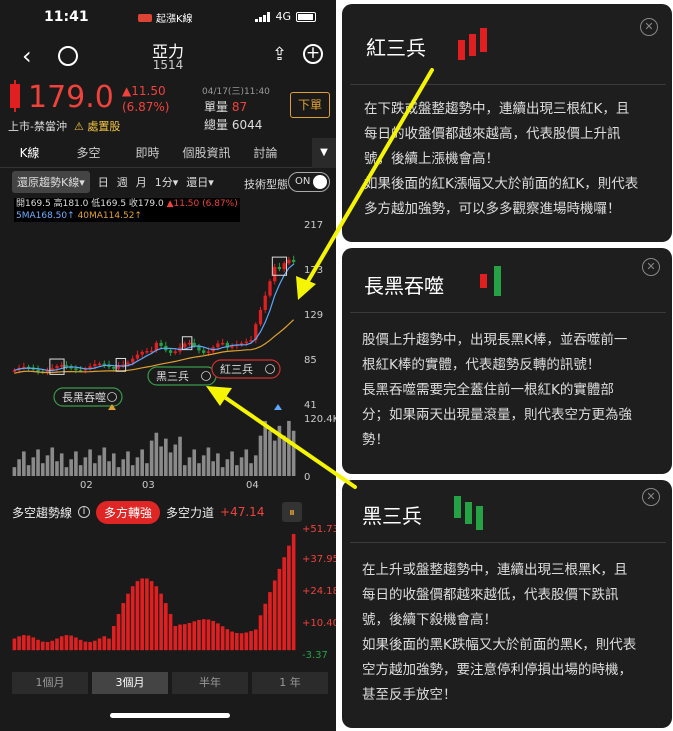 The image size is (673, 731). Describe the element at coordinates (319, 623) in the screenshot. I see `indicator-tick: +10.40` at that location.